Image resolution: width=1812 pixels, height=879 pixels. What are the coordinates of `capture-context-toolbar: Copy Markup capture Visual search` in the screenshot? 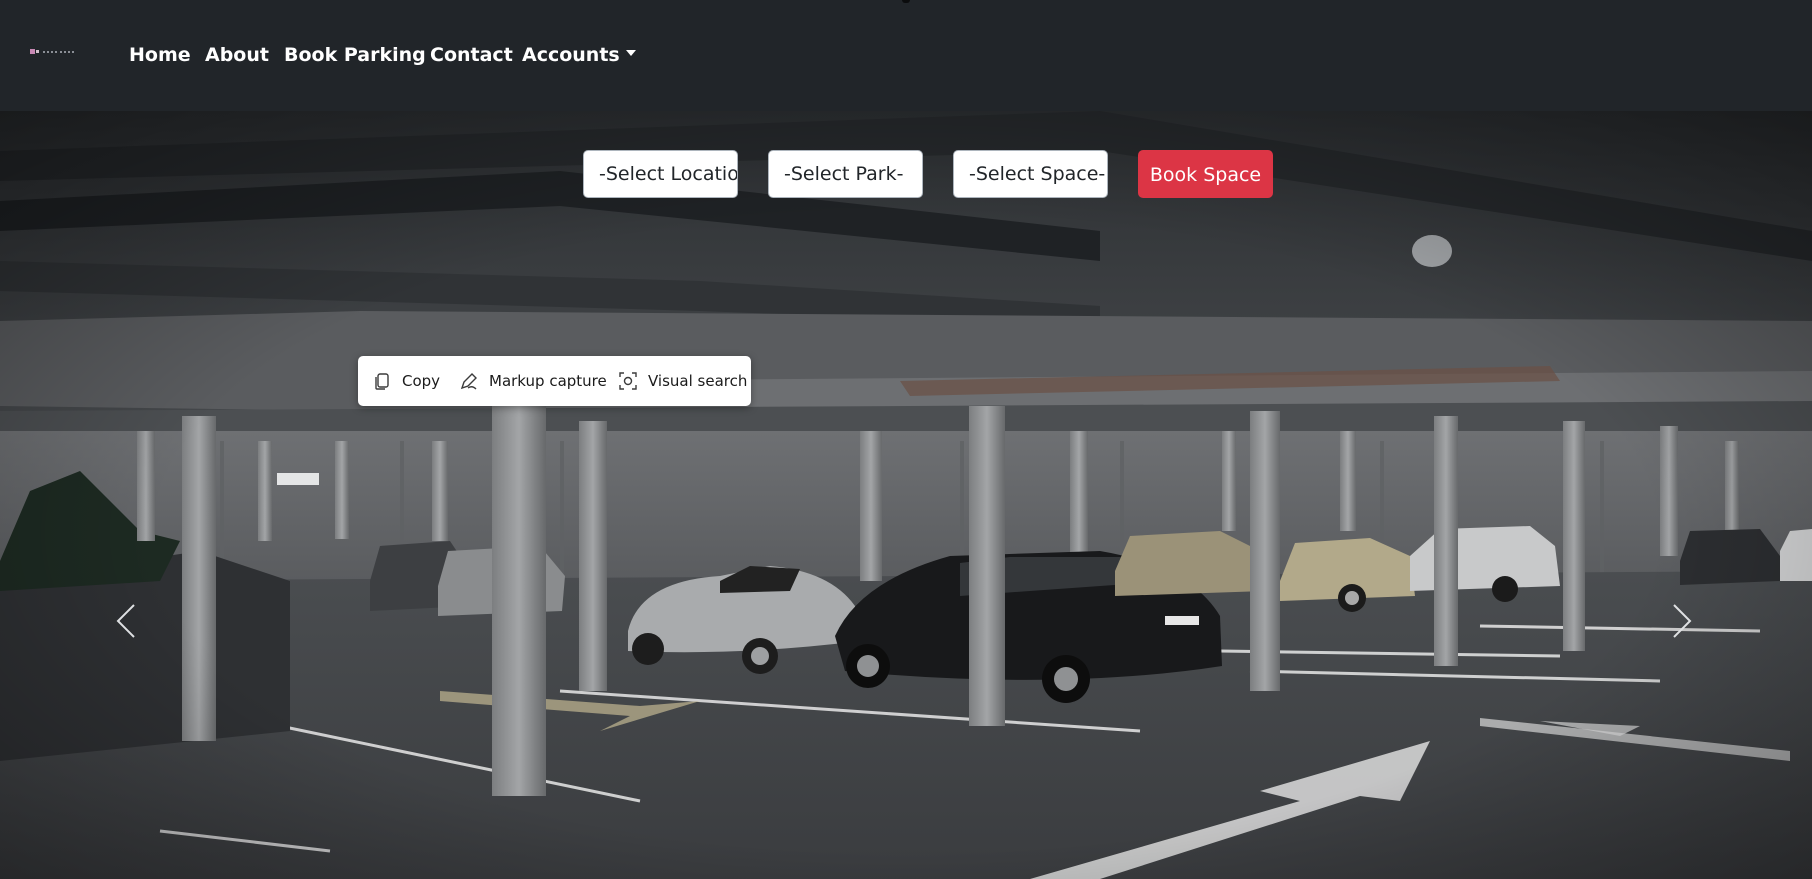 It's located at (554, 381).